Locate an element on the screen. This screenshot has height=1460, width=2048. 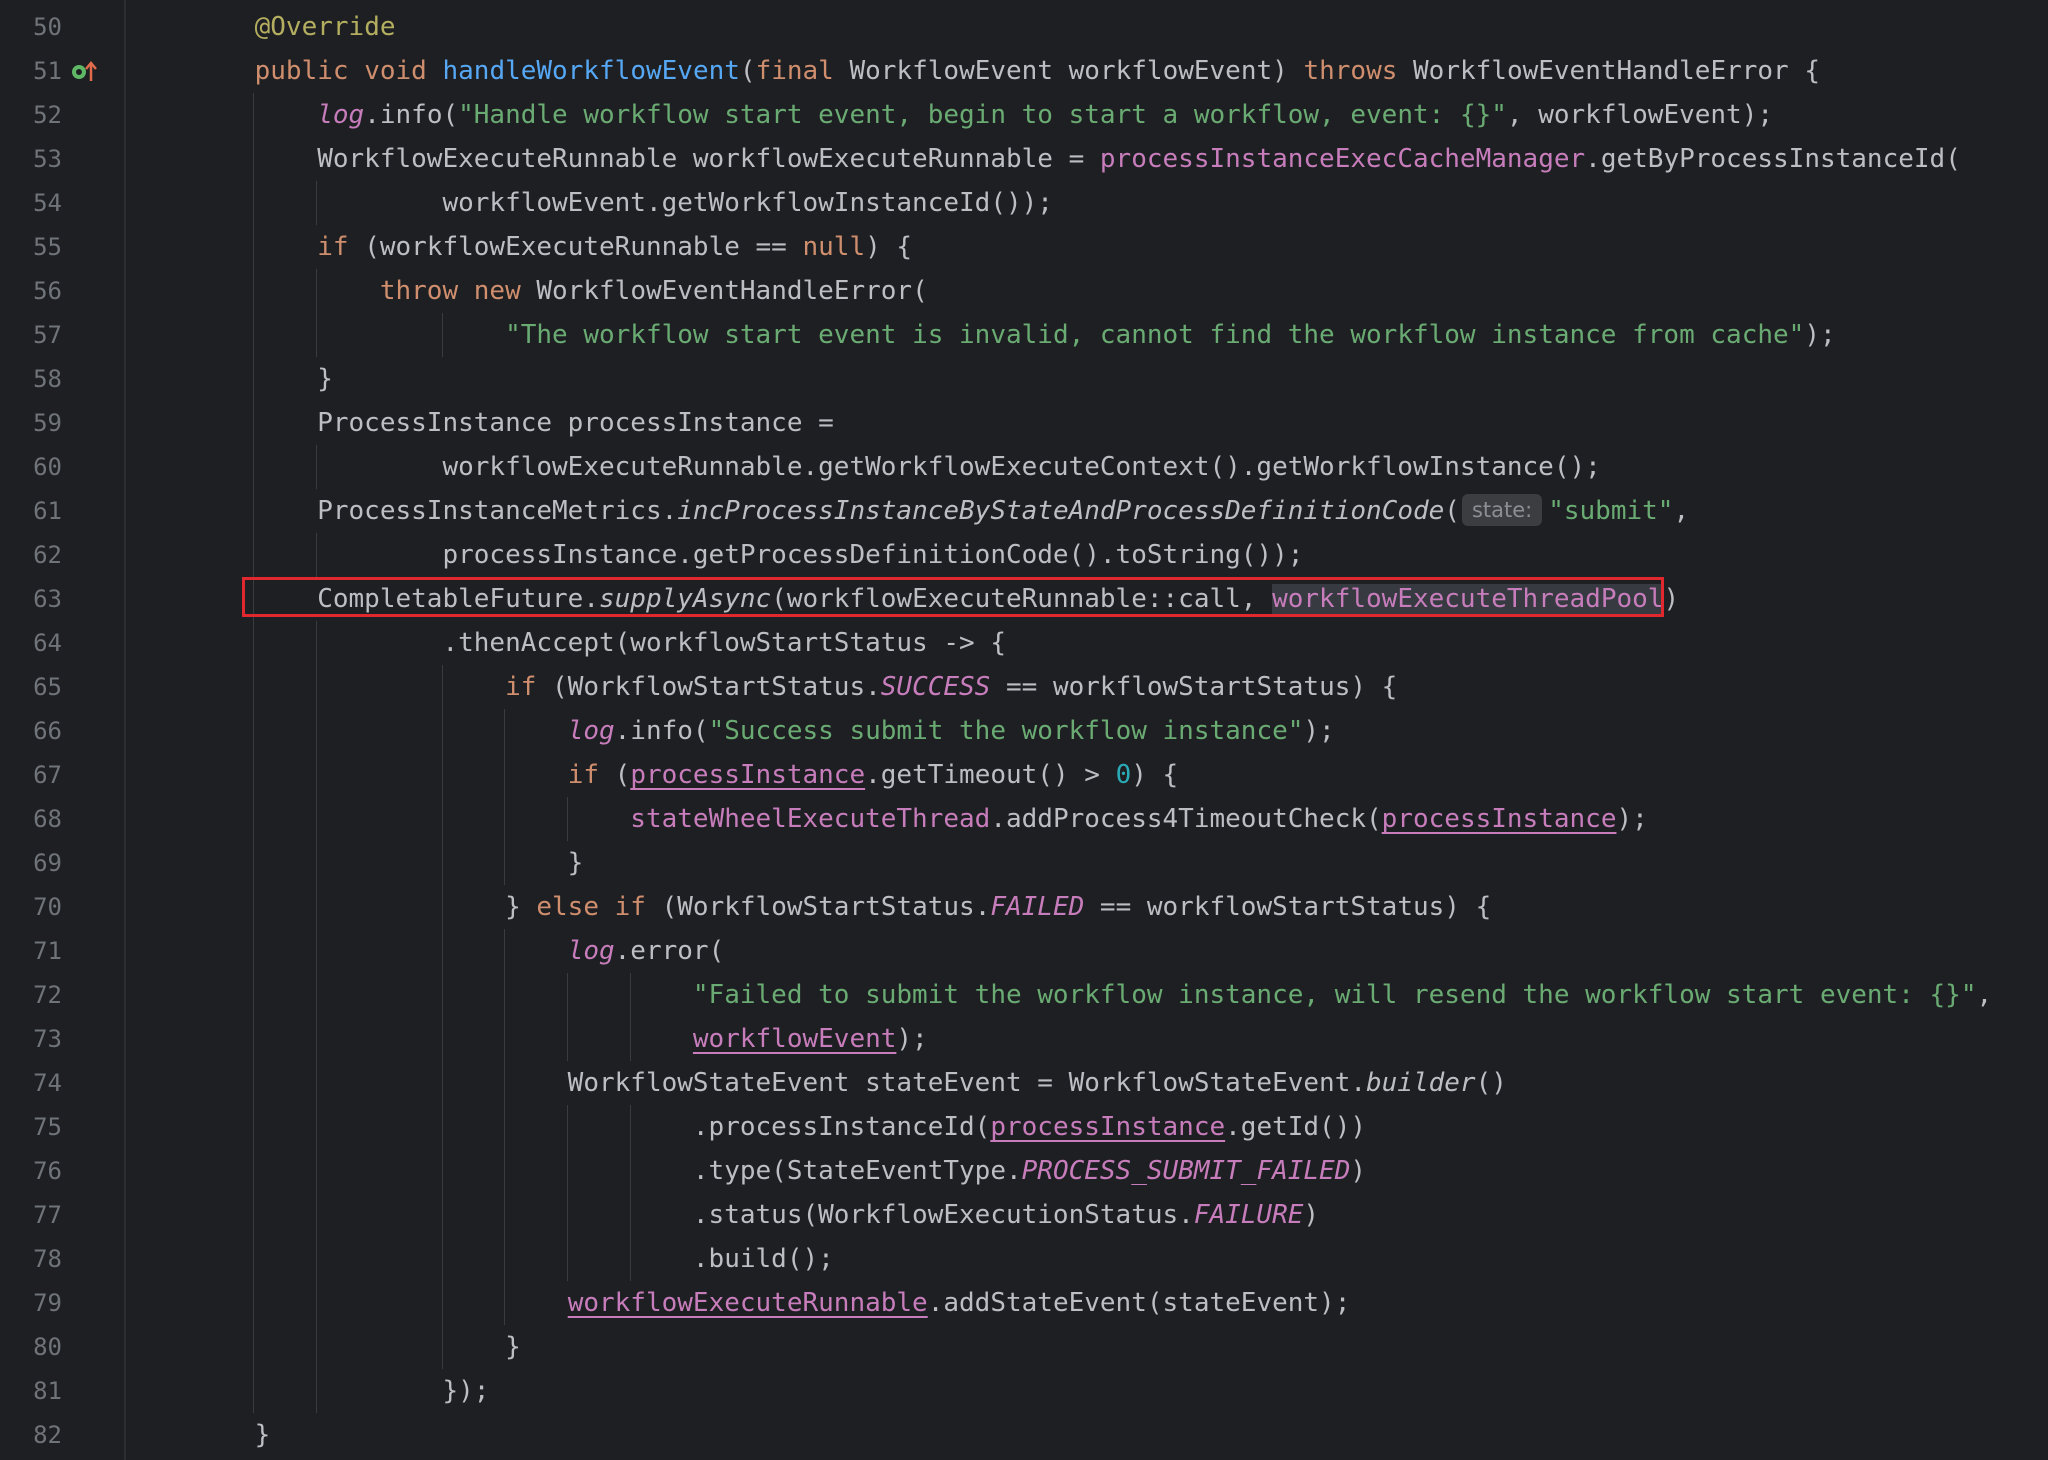
code-token: else is located at coordinates (567, 907).